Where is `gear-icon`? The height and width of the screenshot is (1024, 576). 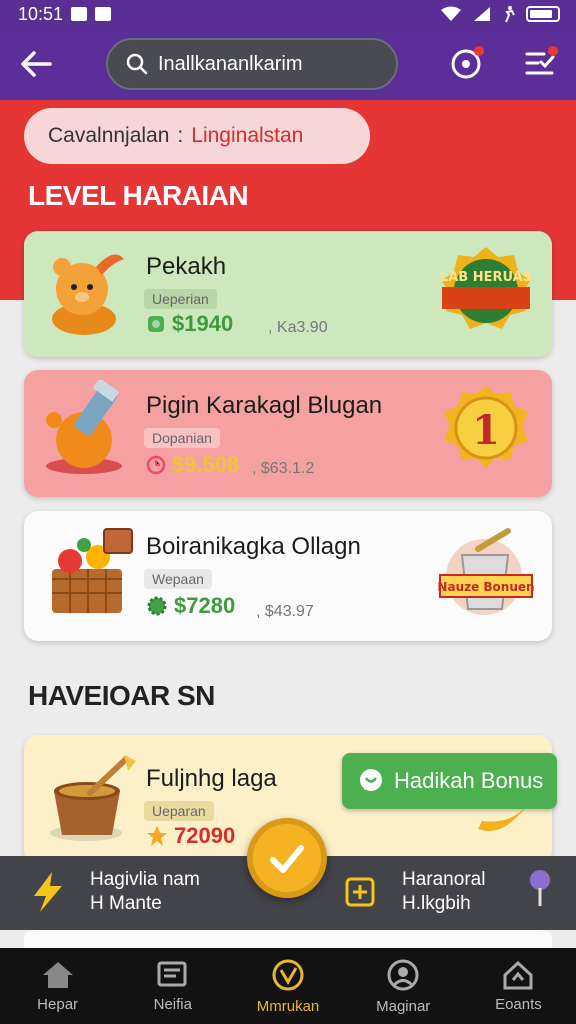
gear-icon is located at coordinates (157, 606).